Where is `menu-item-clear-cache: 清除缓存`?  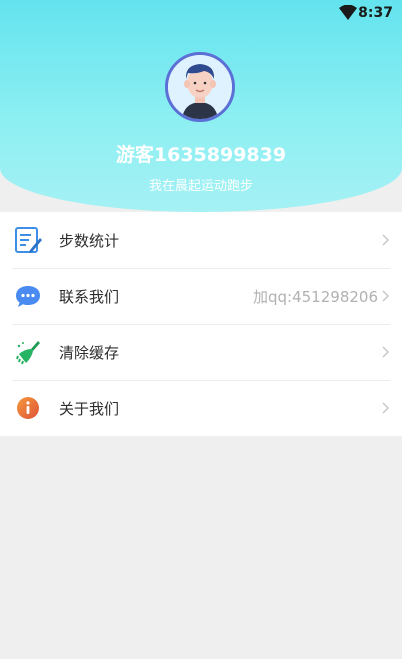
menu-item-clear-cache: 清除缓存 is located at coordinates (201, 352).